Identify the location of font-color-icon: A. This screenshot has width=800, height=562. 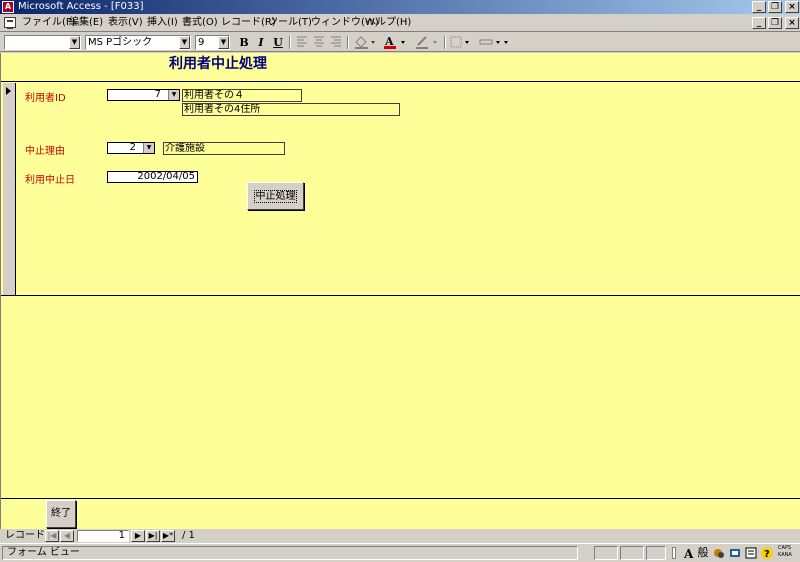
(395, 42).